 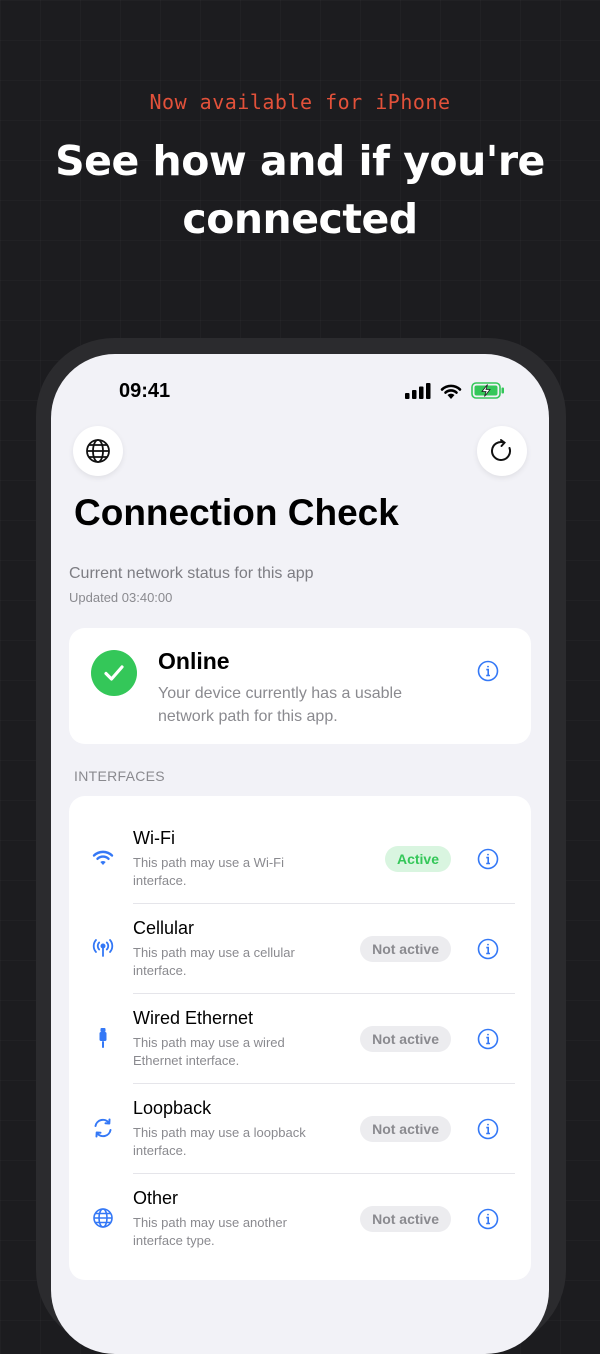 What do you see at coordinates (194, 661) in the screenshot?
I see `connection-status-title: Online` at bounding box center [194, 661].